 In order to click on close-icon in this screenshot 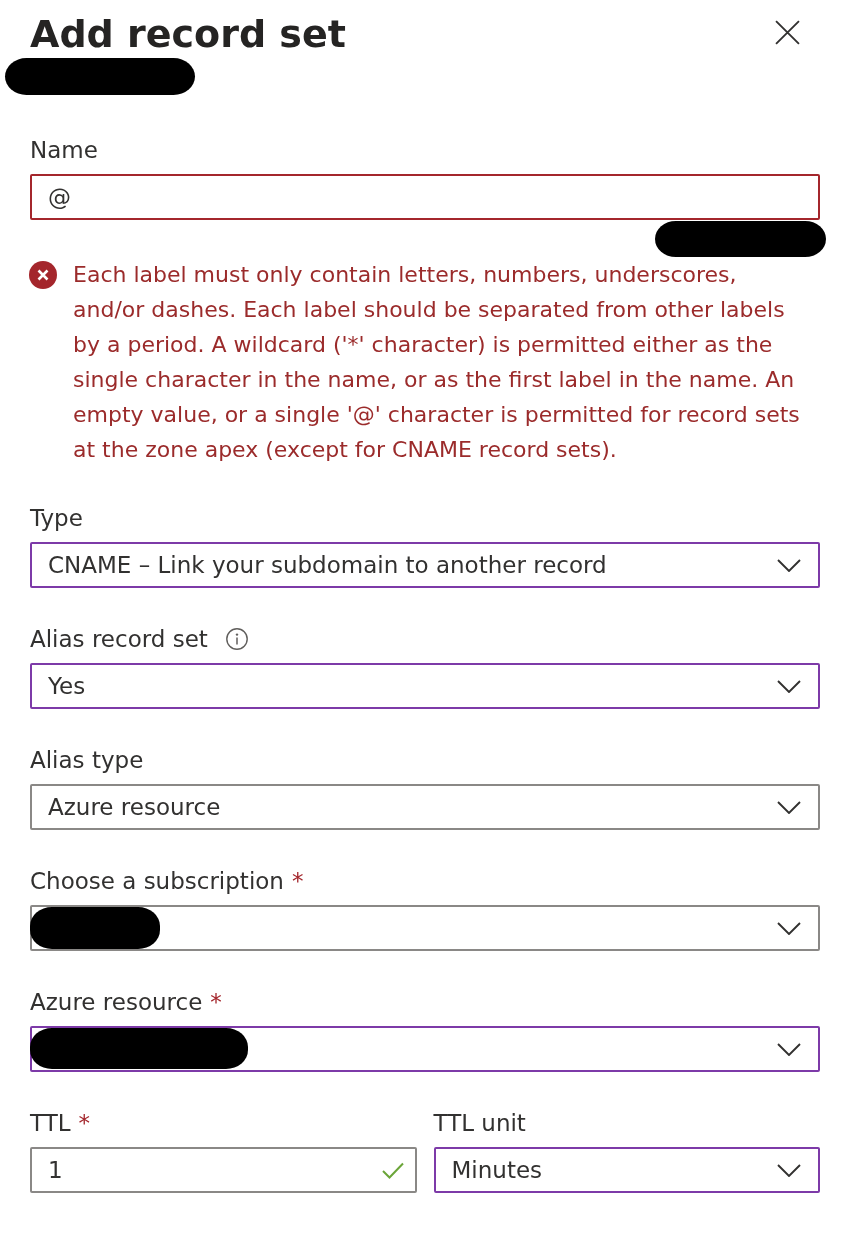, I will do `click(787, 32)`.